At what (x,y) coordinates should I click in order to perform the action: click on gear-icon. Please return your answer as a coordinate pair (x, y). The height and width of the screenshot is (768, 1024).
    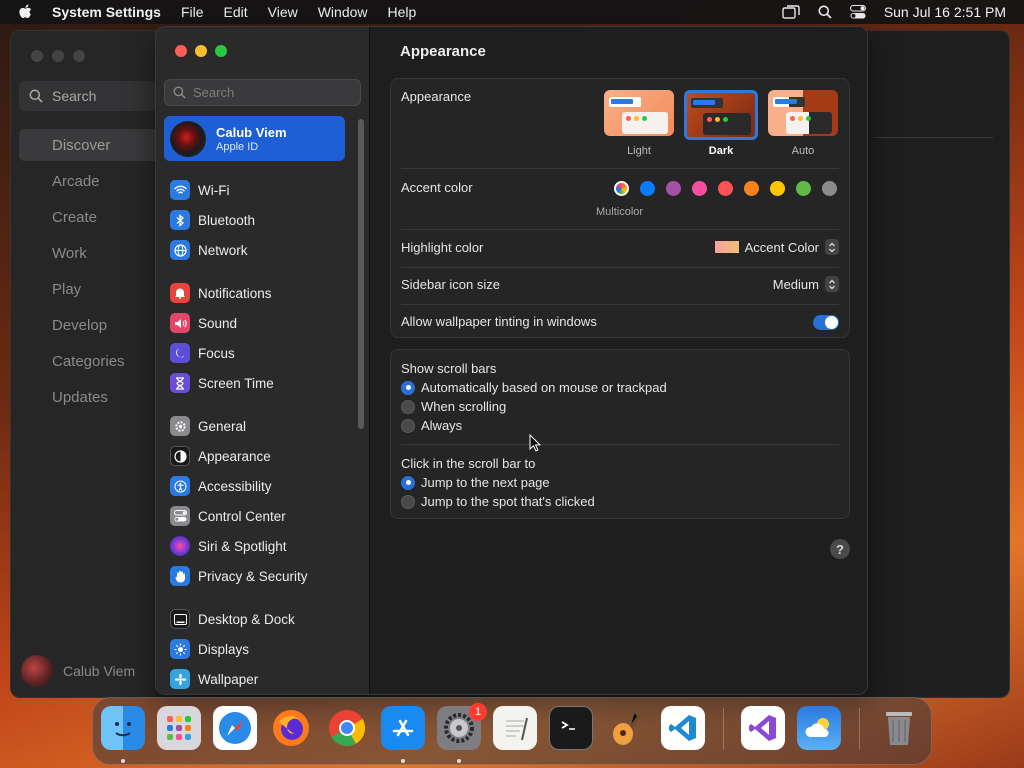
    Looking at the image, I should click on (180, 426).